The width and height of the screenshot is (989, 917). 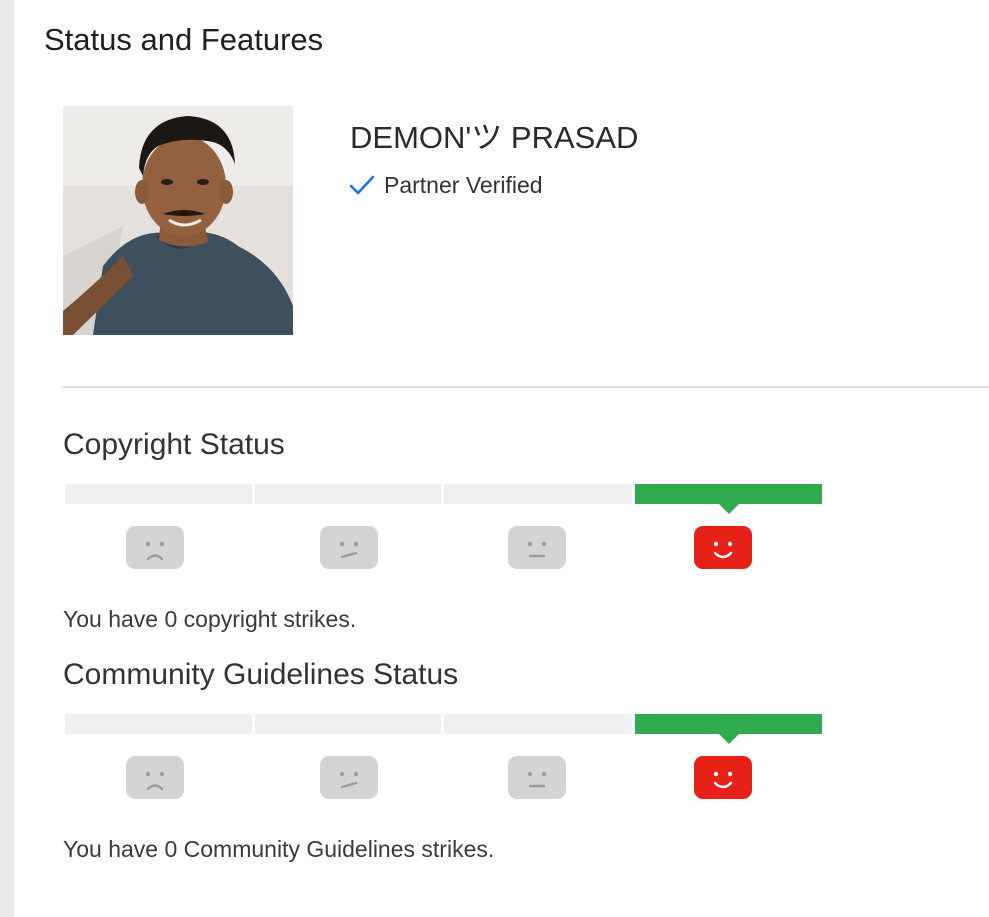 I want to click on copyright-strike-meter, so click(x=443, y=499).